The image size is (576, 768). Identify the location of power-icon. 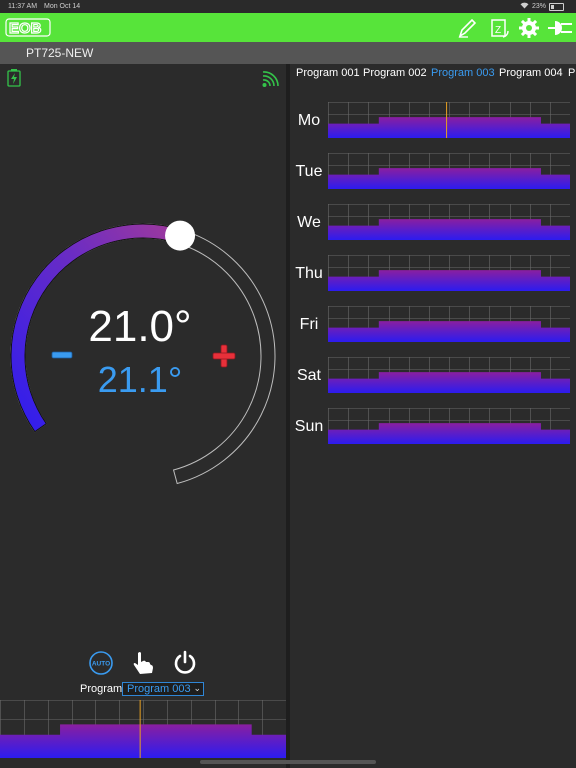
(185, 663).